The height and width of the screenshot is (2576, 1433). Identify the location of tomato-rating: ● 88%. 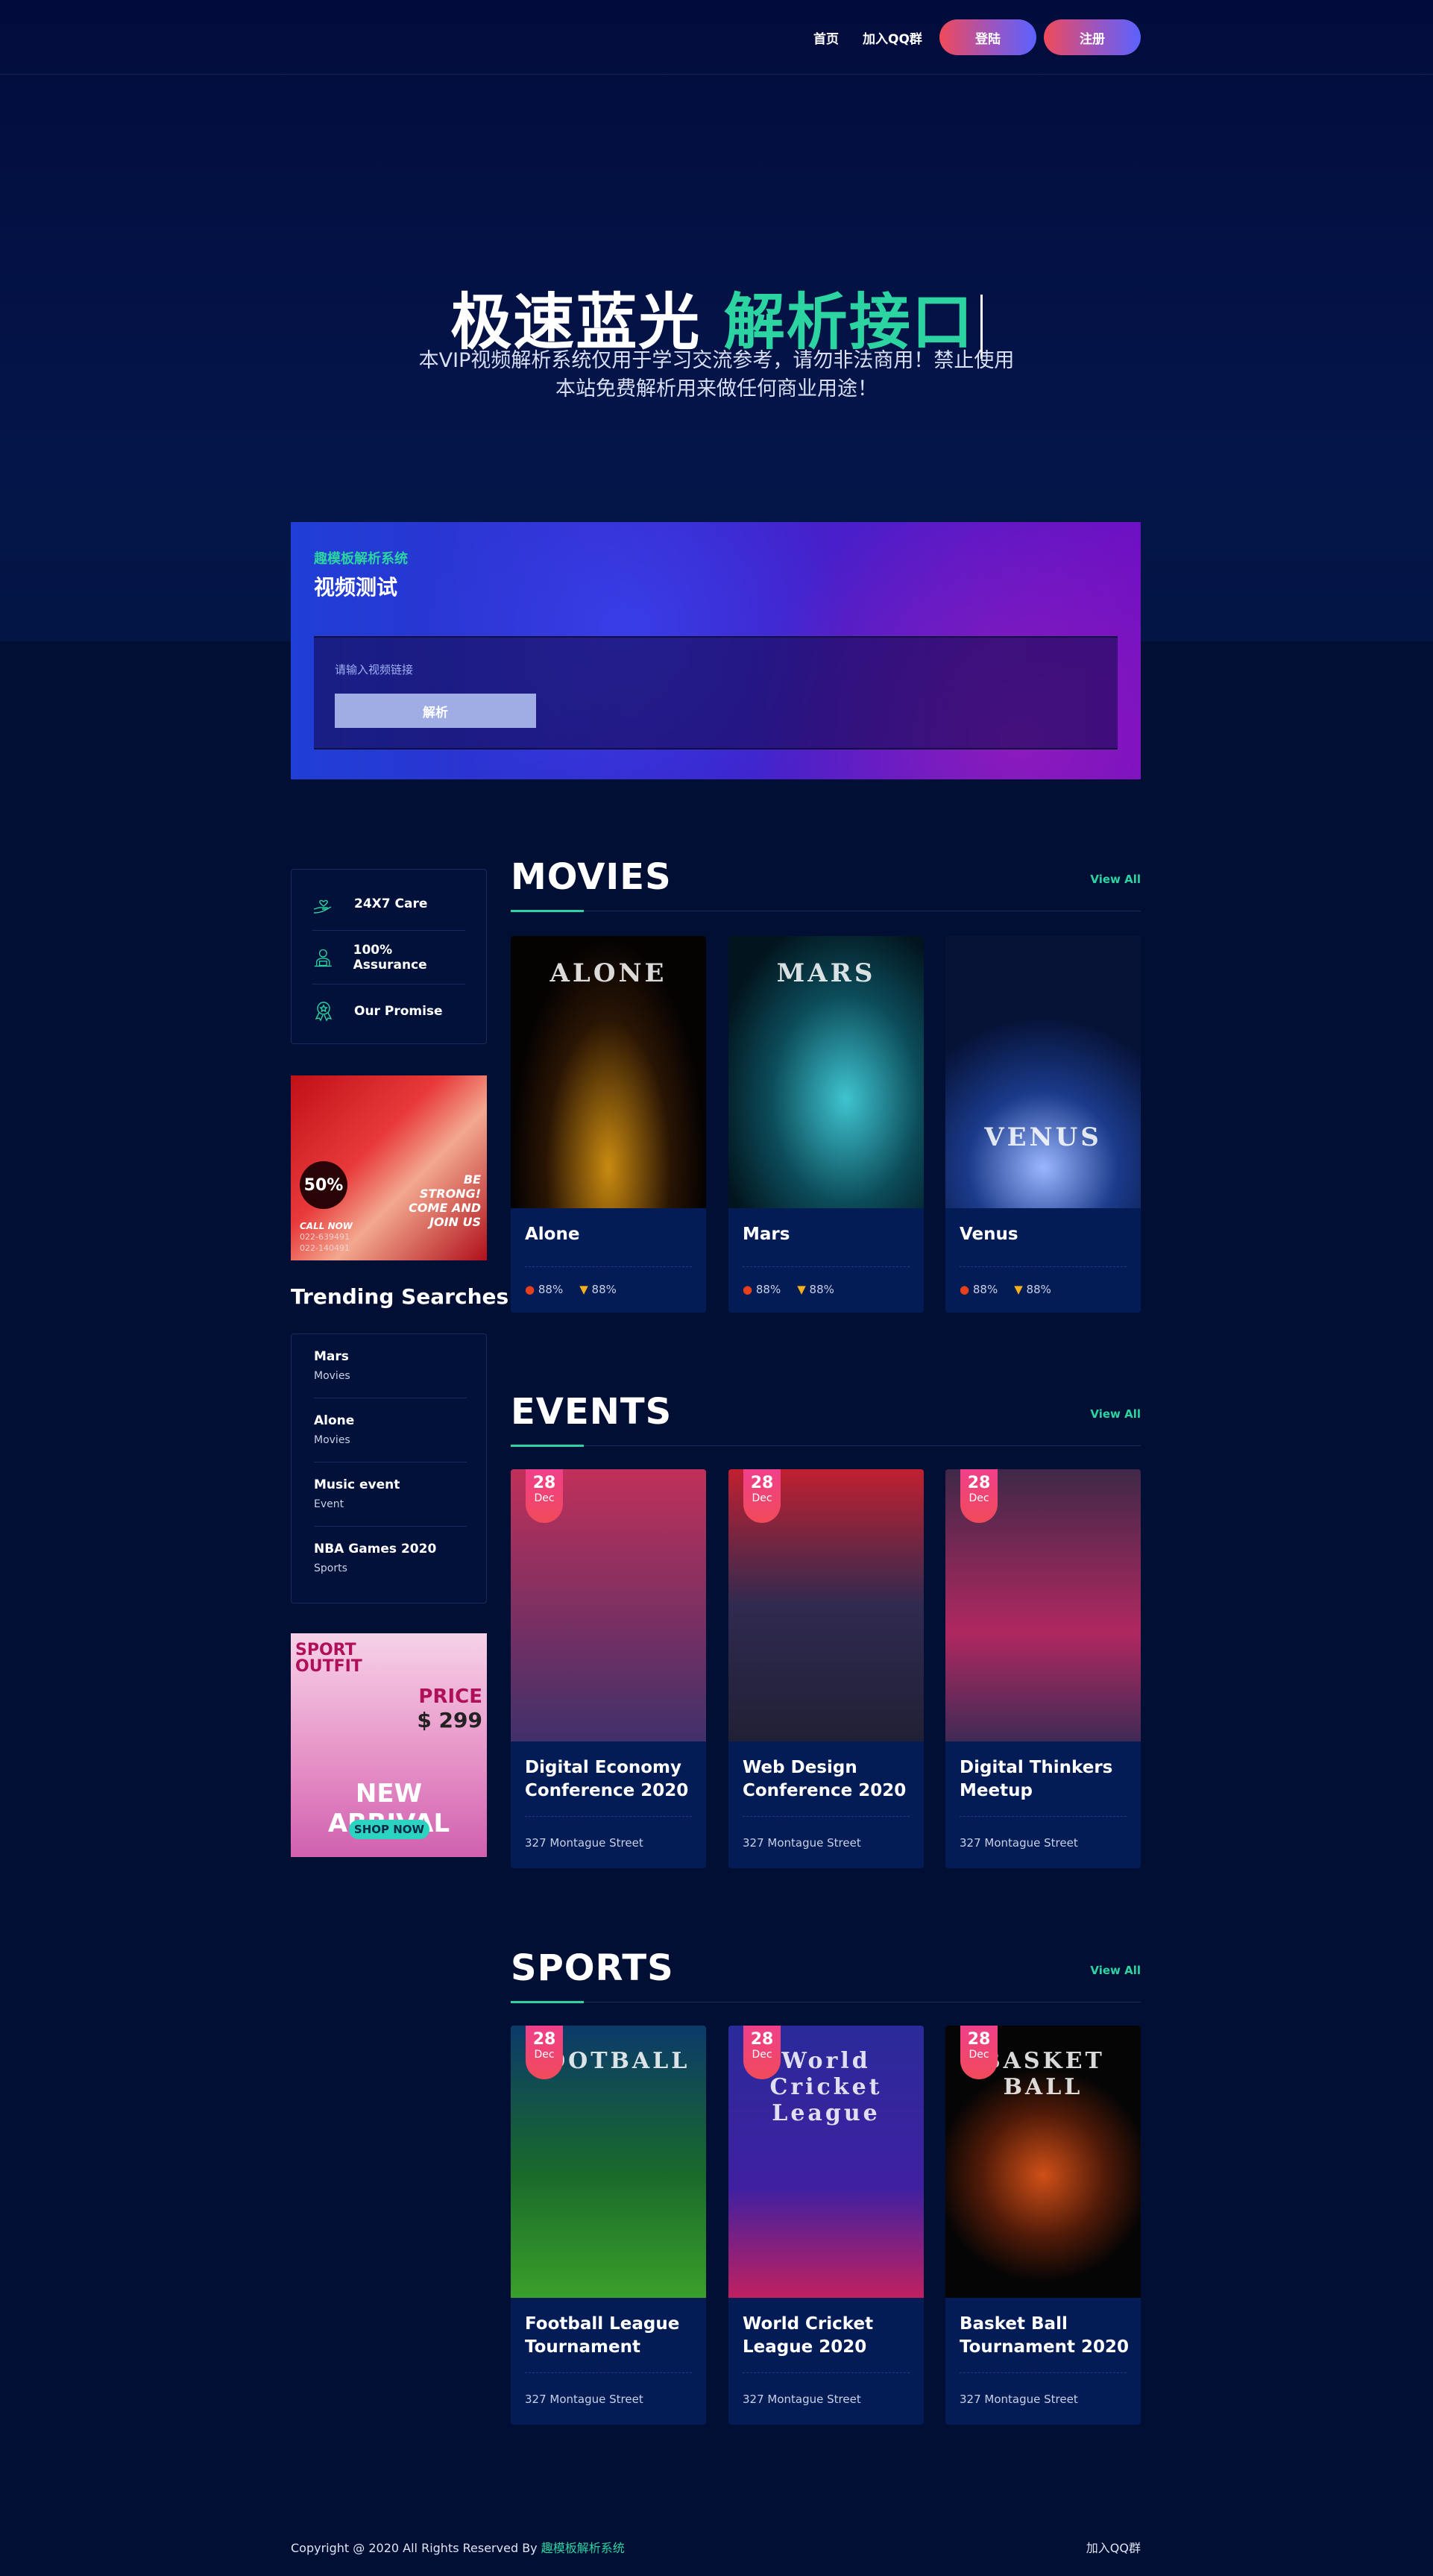
(762, 1289).